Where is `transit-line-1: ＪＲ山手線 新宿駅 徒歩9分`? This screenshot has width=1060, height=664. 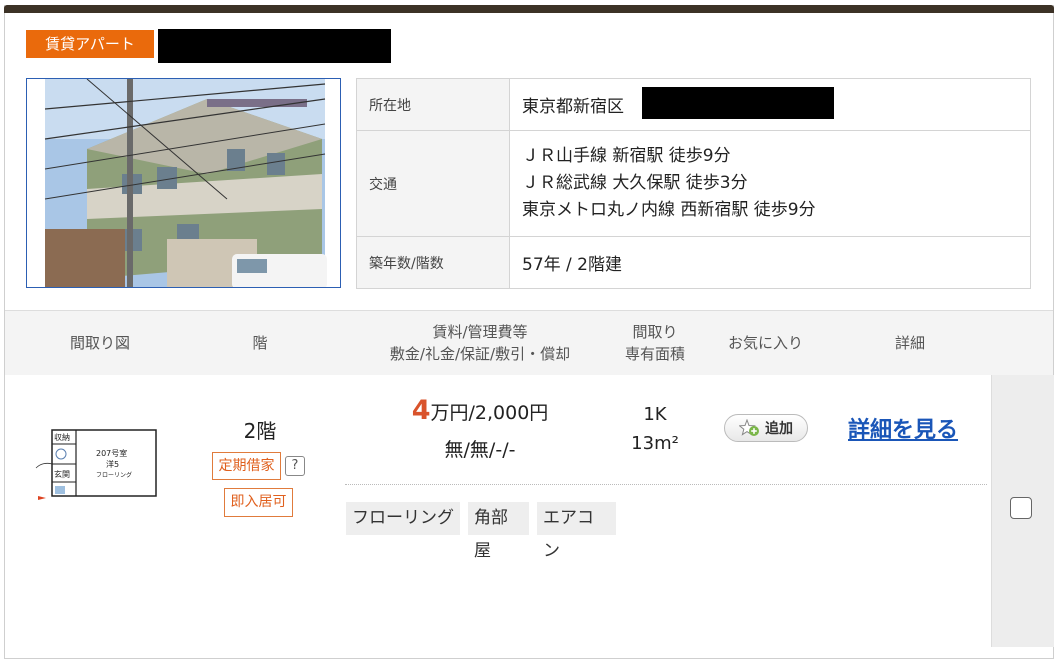 transit-line-1: ＪＲ山手線 新宿駅 徒歩9分 is located at coordinates (626, 156).